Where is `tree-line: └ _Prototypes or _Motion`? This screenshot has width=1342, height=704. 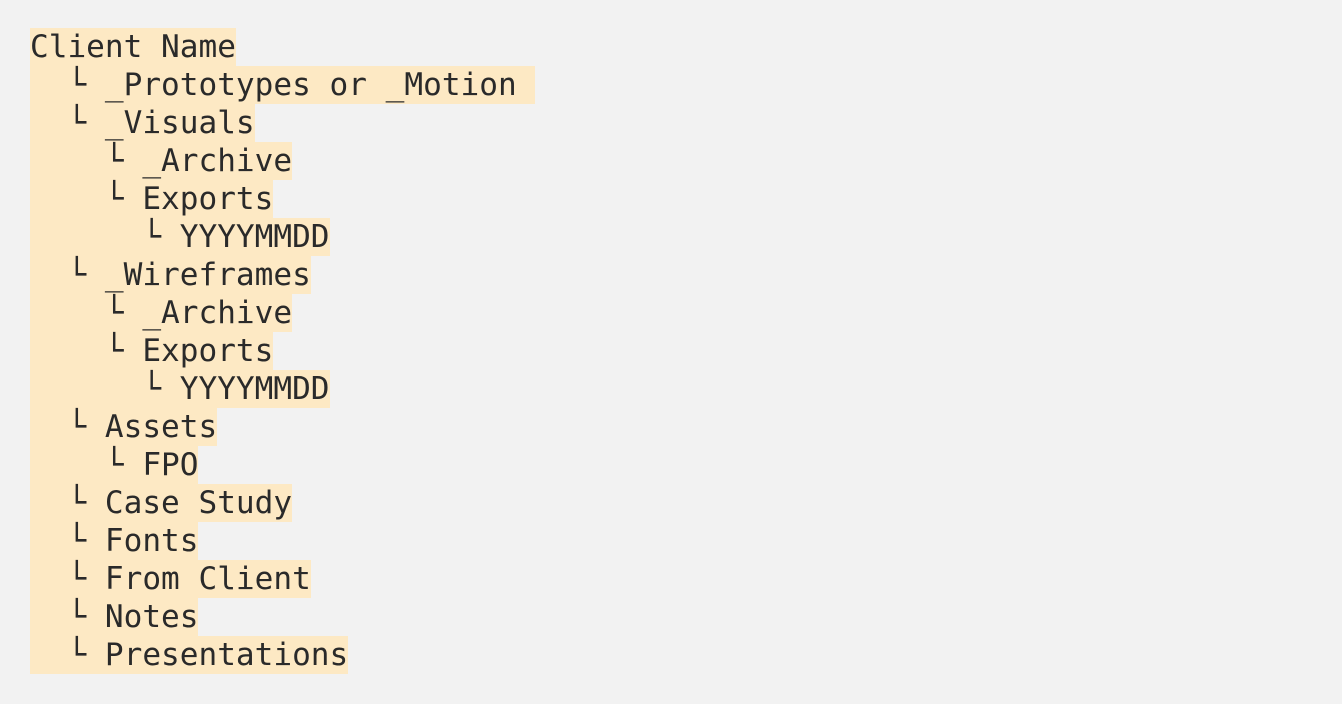
tree-line: └ _Prototypes or _Motion is located at coordinates (283, 85).